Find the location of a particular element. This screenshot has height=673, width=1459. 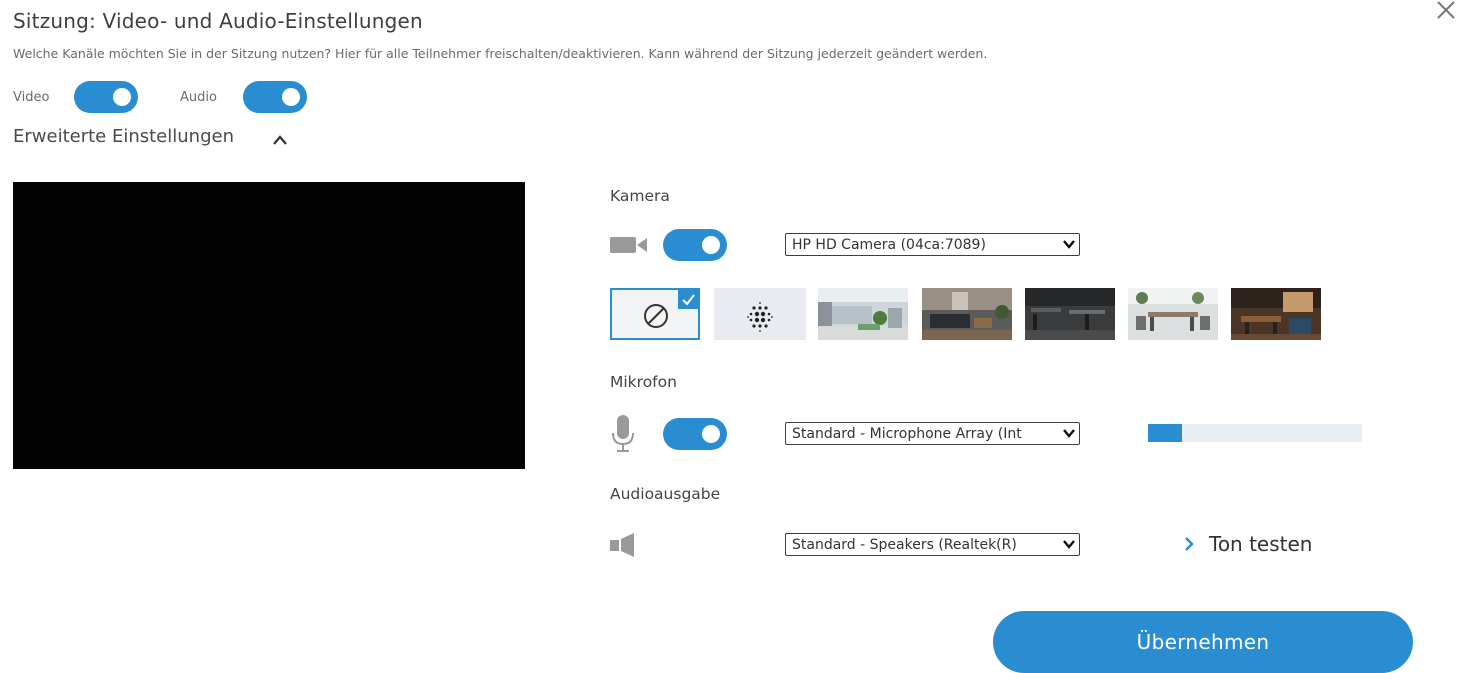

audio-toggle-label: Audio is located at coordinates (198, 97).